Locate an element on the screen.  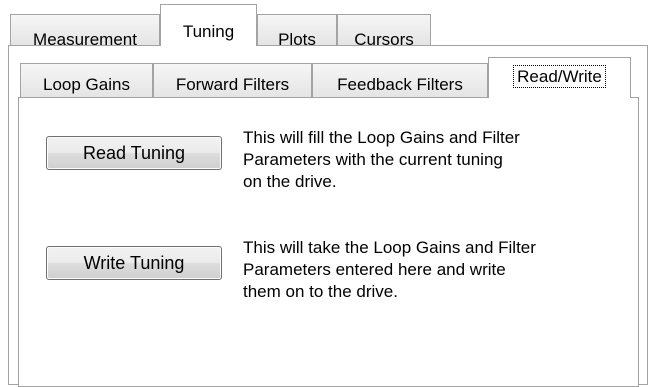
tab-forward-filters: Forward Filters is located at coordinates (232, 80).